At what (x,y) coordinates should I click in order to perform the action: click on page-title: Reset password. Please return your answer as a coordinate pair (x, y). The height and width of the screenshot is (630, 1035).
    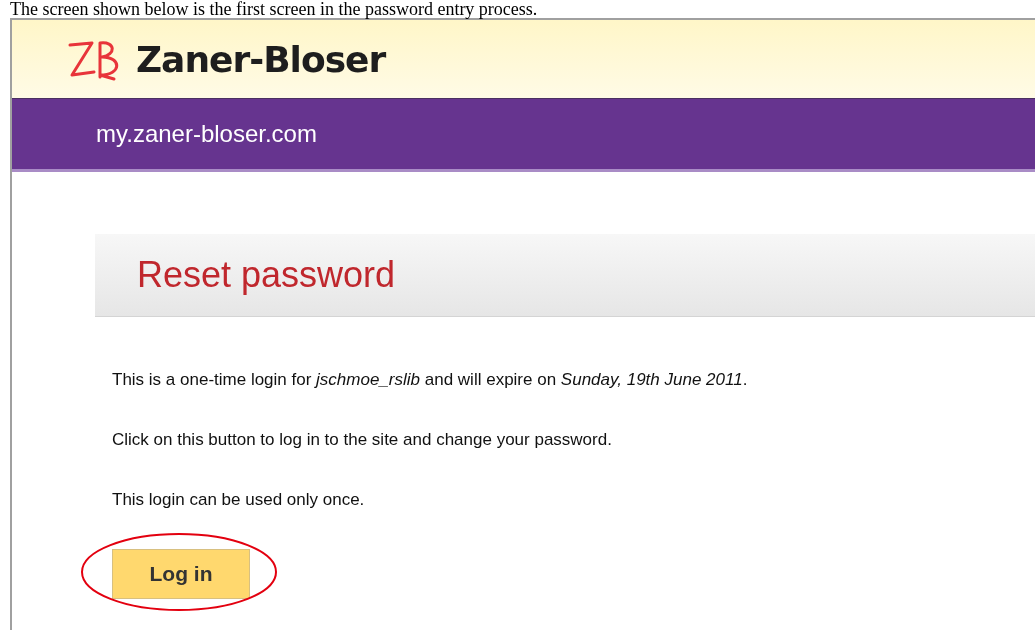
    Looking at the image, I should click on (266, 275).